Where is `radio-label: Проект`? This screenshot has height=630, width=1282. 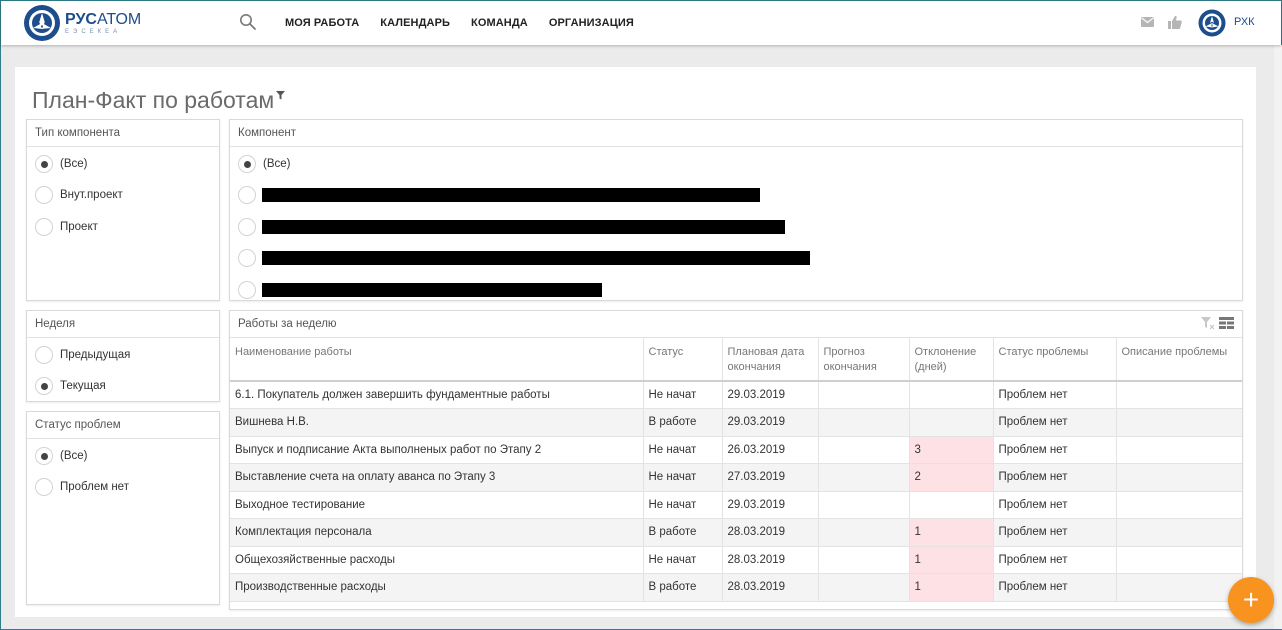 radio-label: Проект is located at coordinates (79, 226).